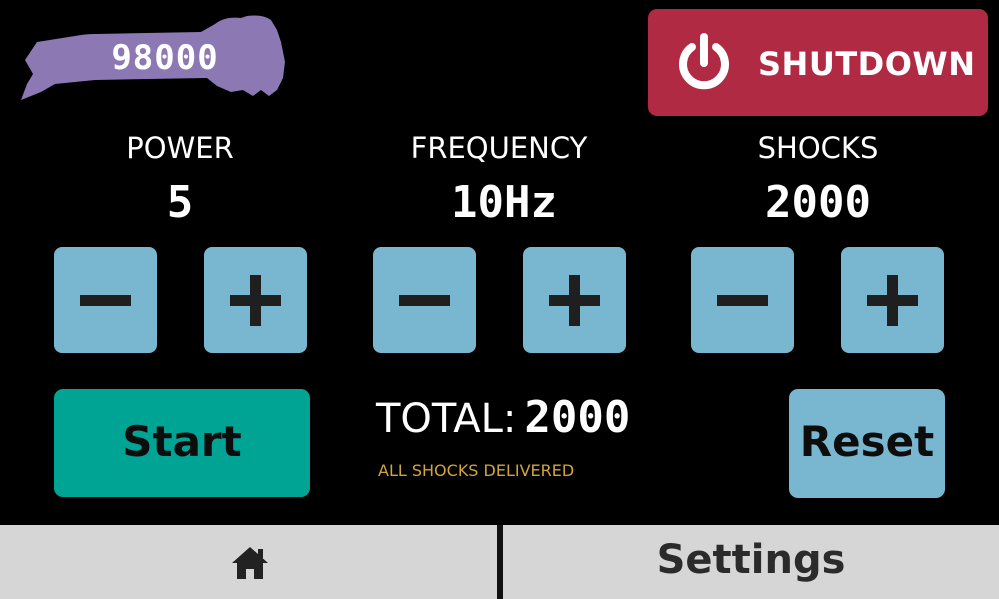 This screenshot has width=999, height=599. Describe the element at coordinates (504, 202) in the screenshot. I see `frequency-value: 10Hz` at that location.